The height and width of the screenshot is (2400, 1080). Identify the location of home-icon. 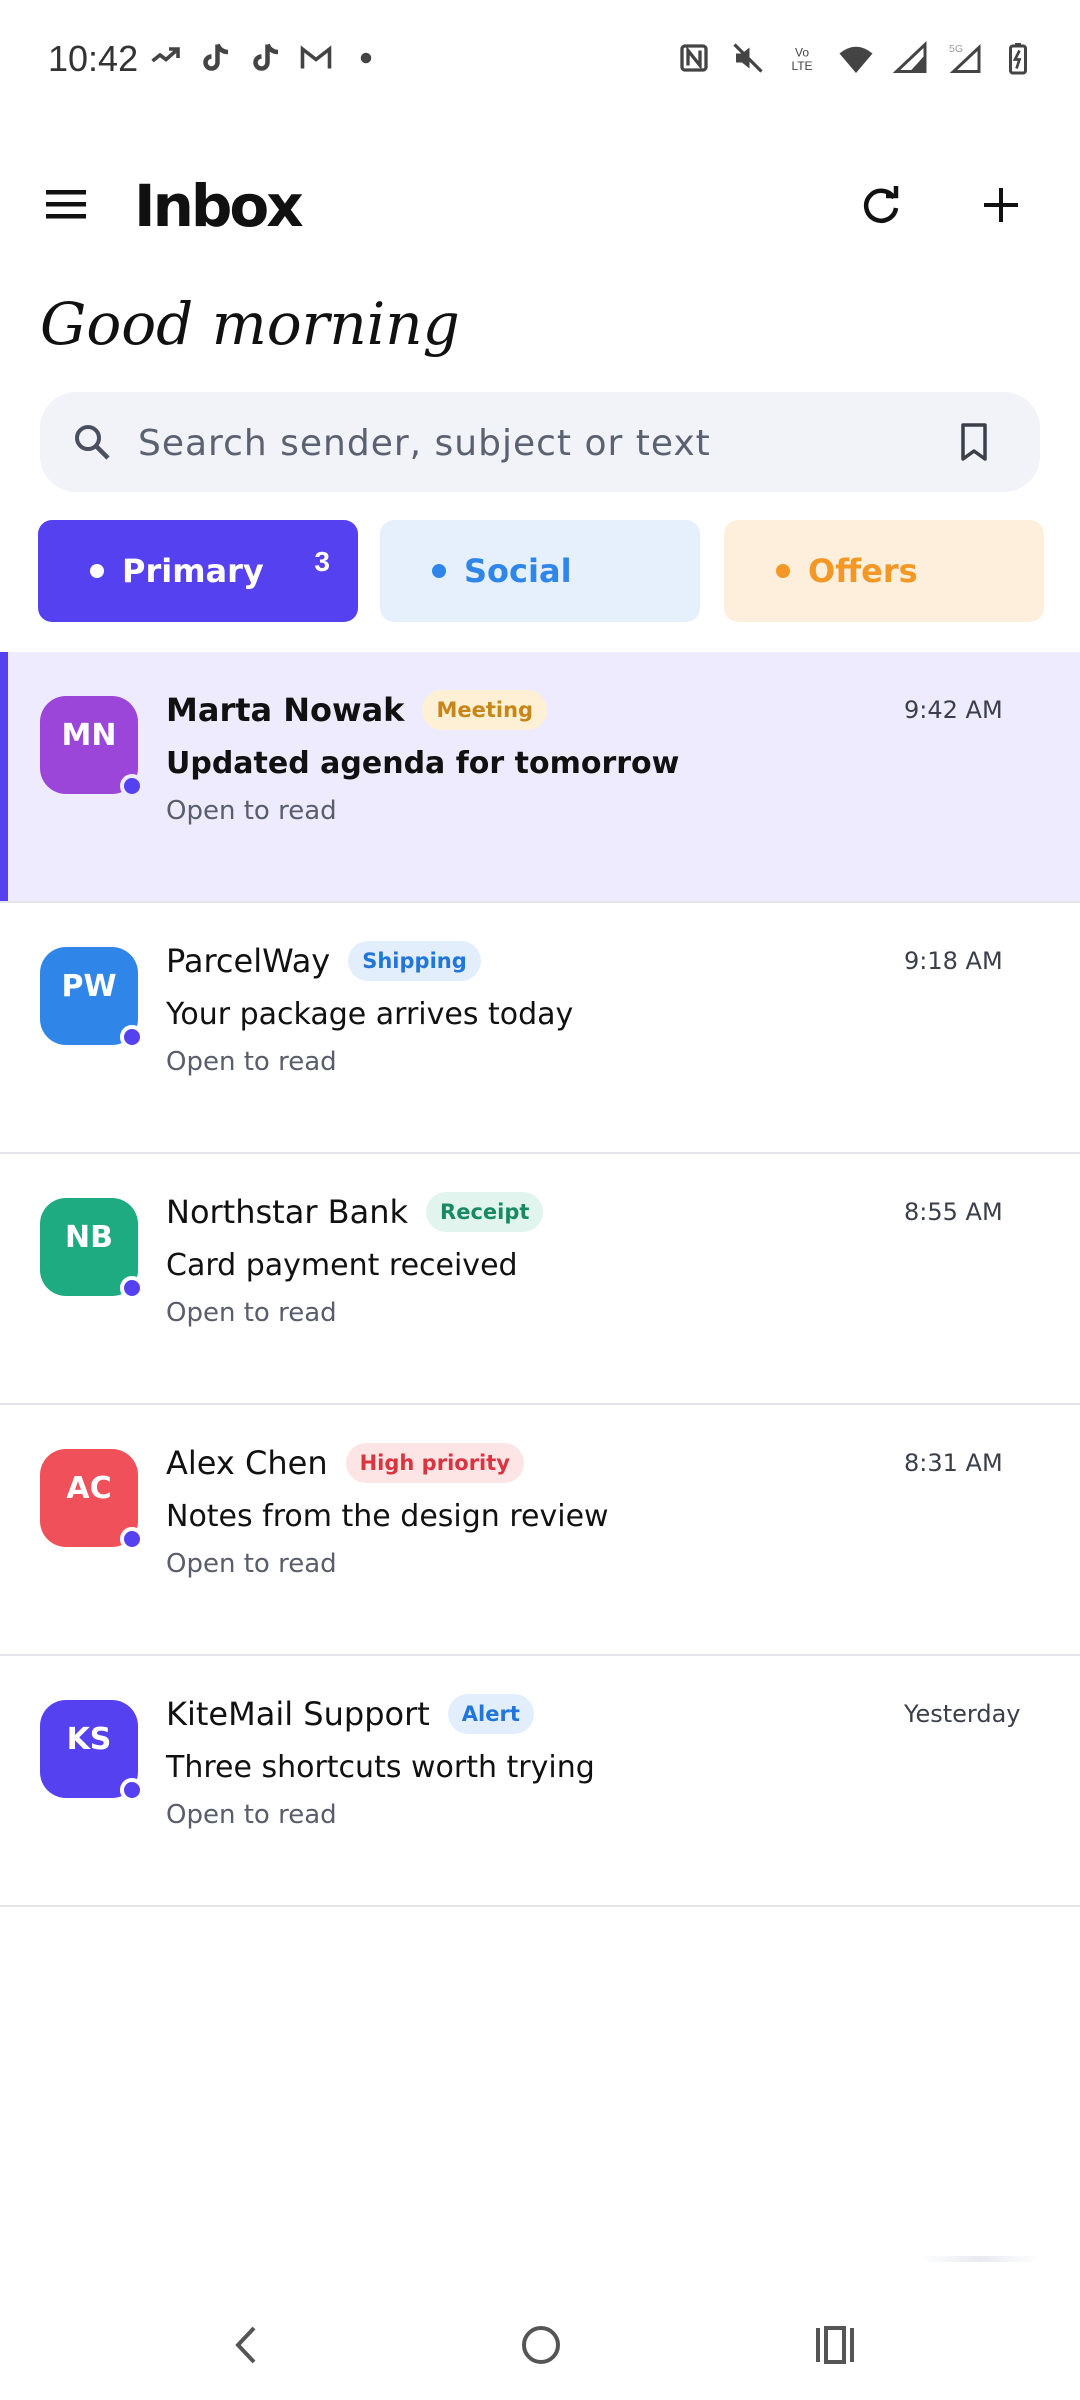
(541, 2345).